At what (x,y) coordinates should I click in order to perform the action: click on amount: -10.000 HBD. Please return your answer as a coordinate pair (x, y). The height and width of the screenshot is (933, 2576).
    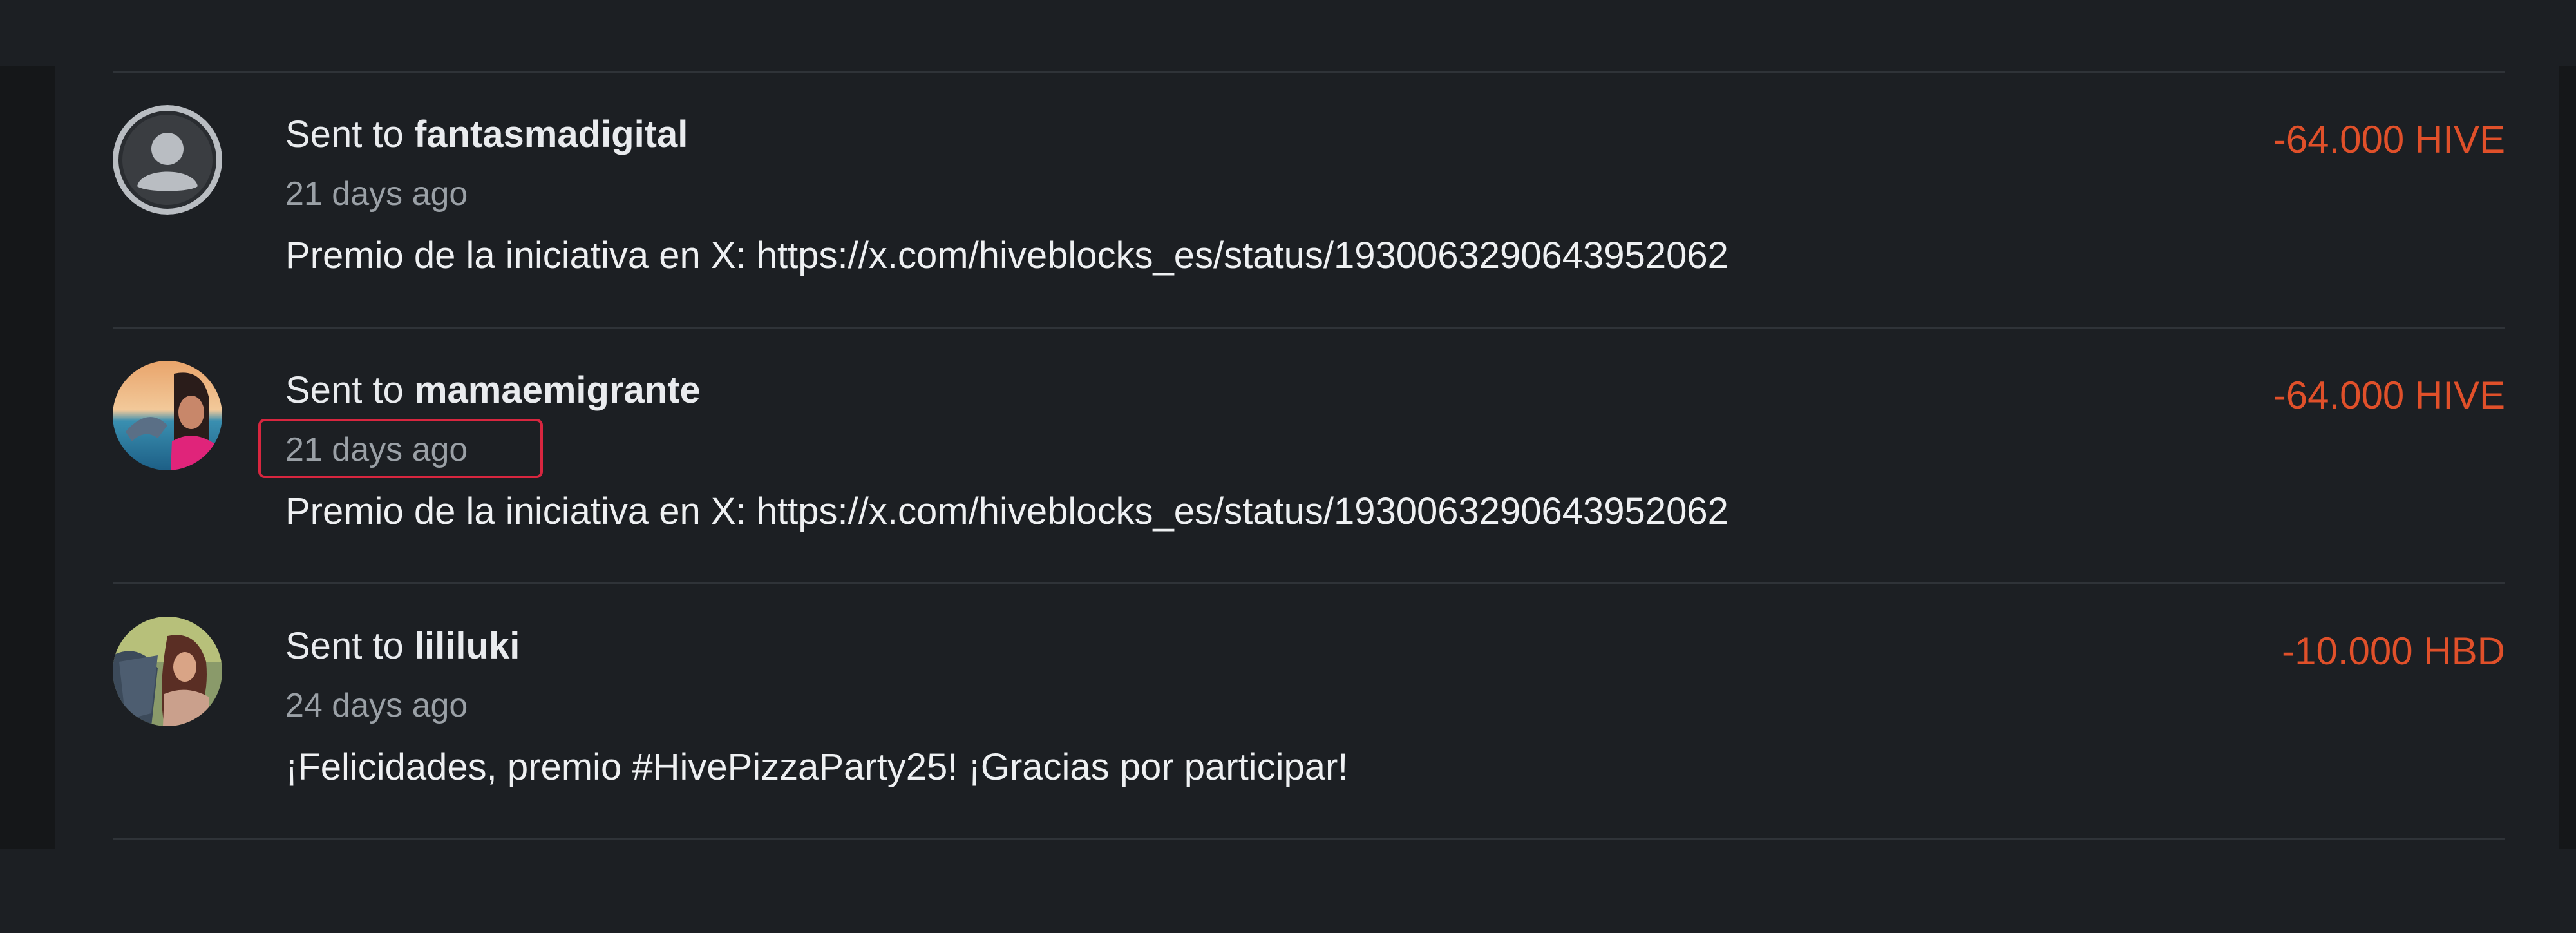
    Looking at the image, I should click on (2394, 651).